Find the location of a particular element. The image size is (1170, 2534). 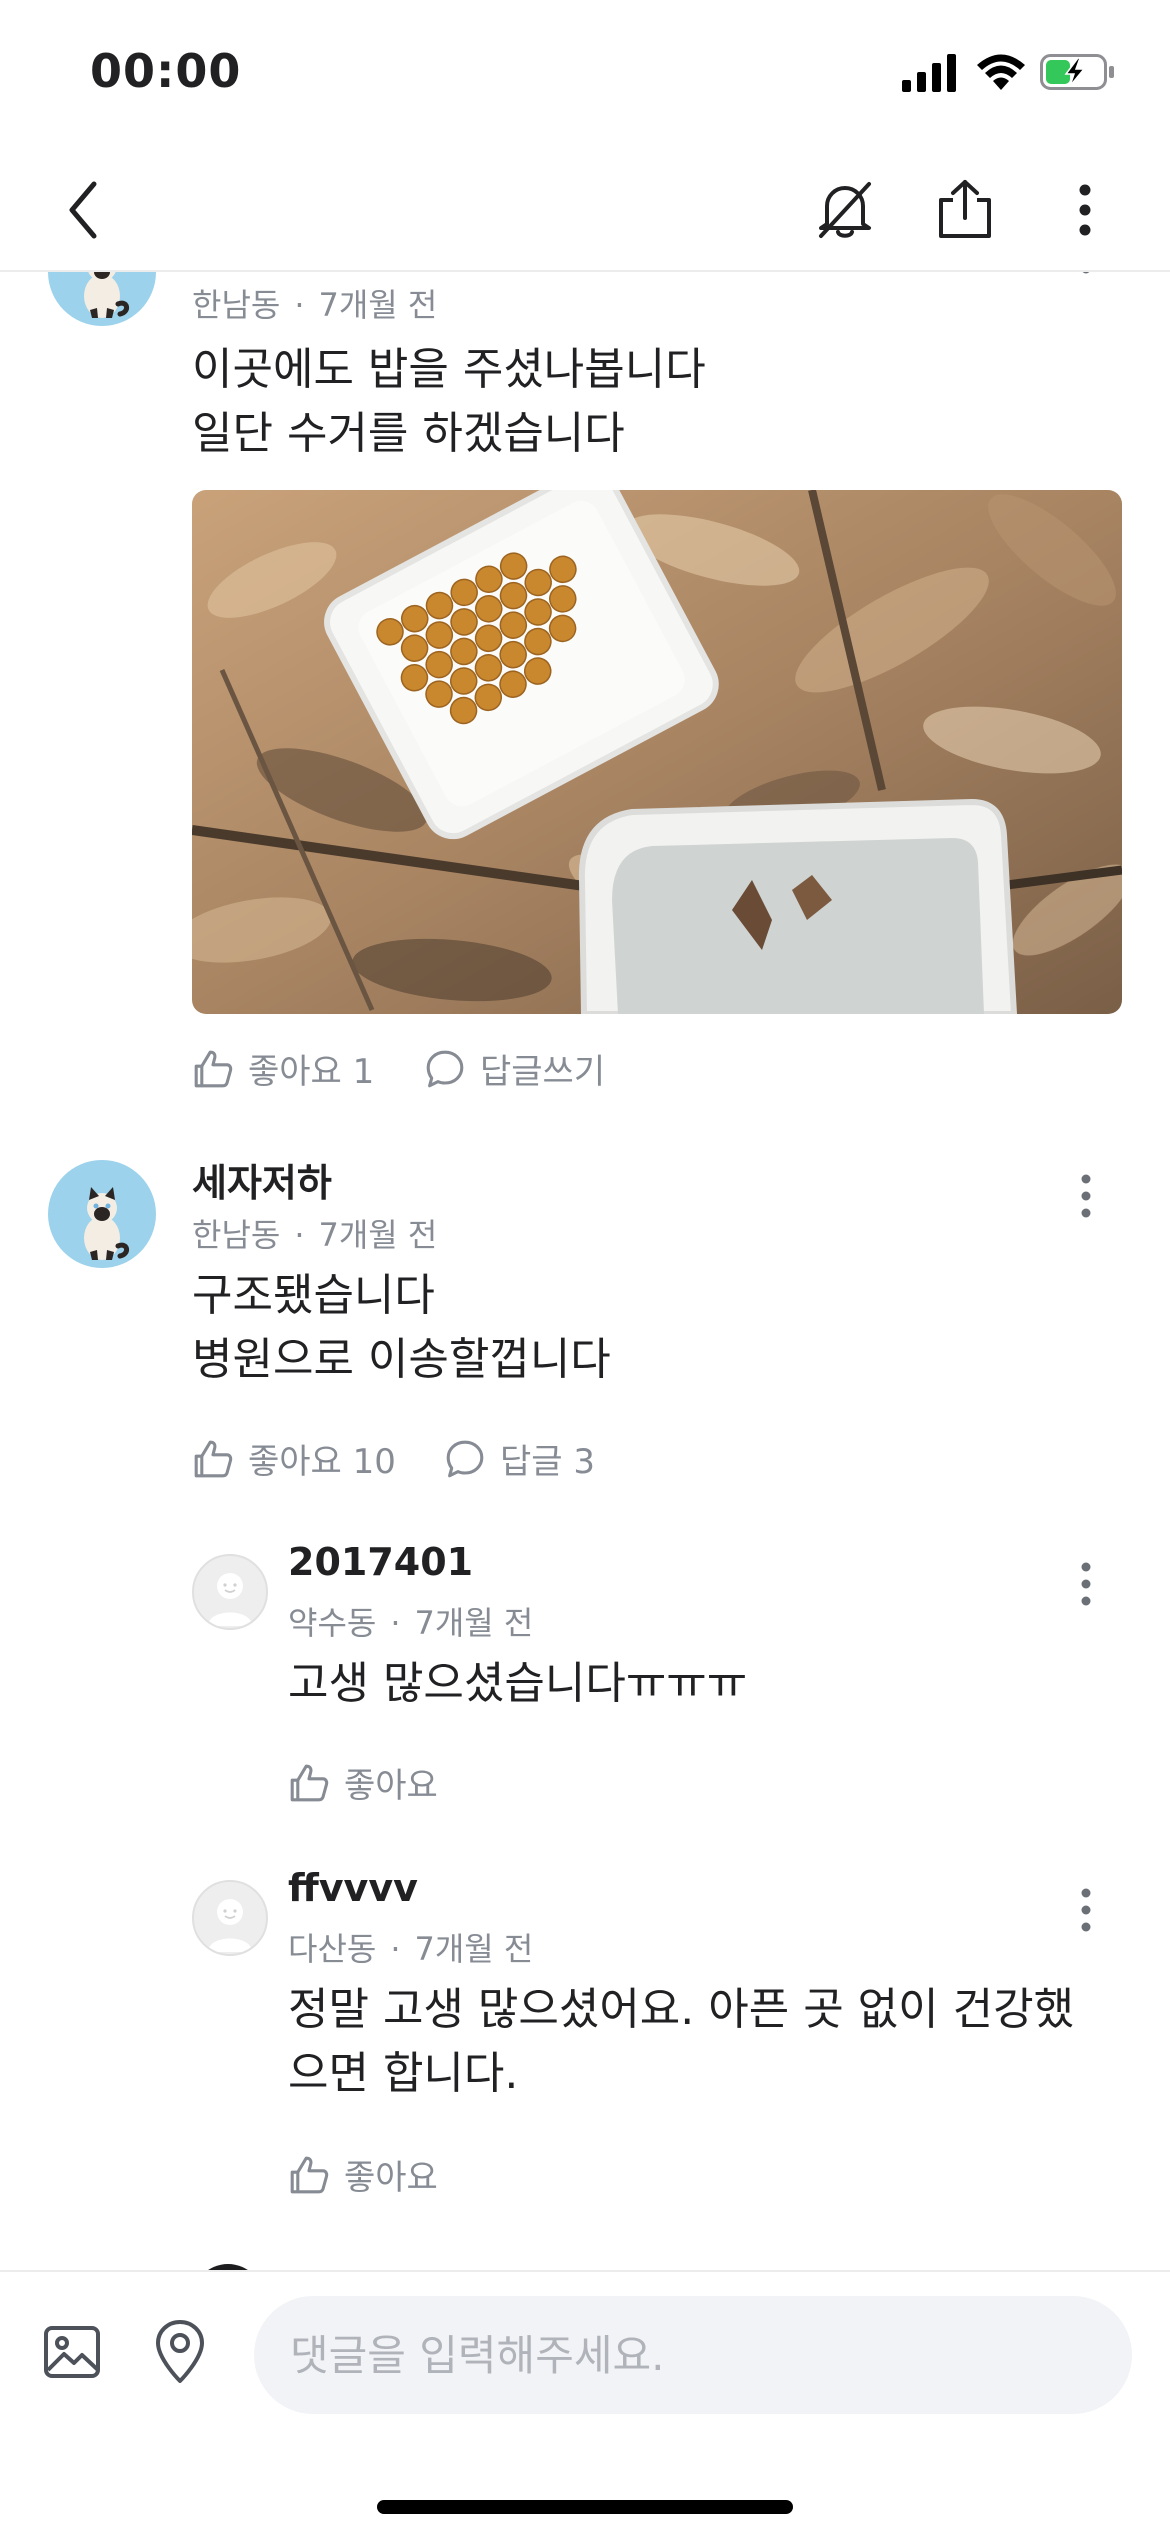

comment-body: 구조됐습니다 병원으로 이송할껍니다 is located at coordinates (401, 1328).